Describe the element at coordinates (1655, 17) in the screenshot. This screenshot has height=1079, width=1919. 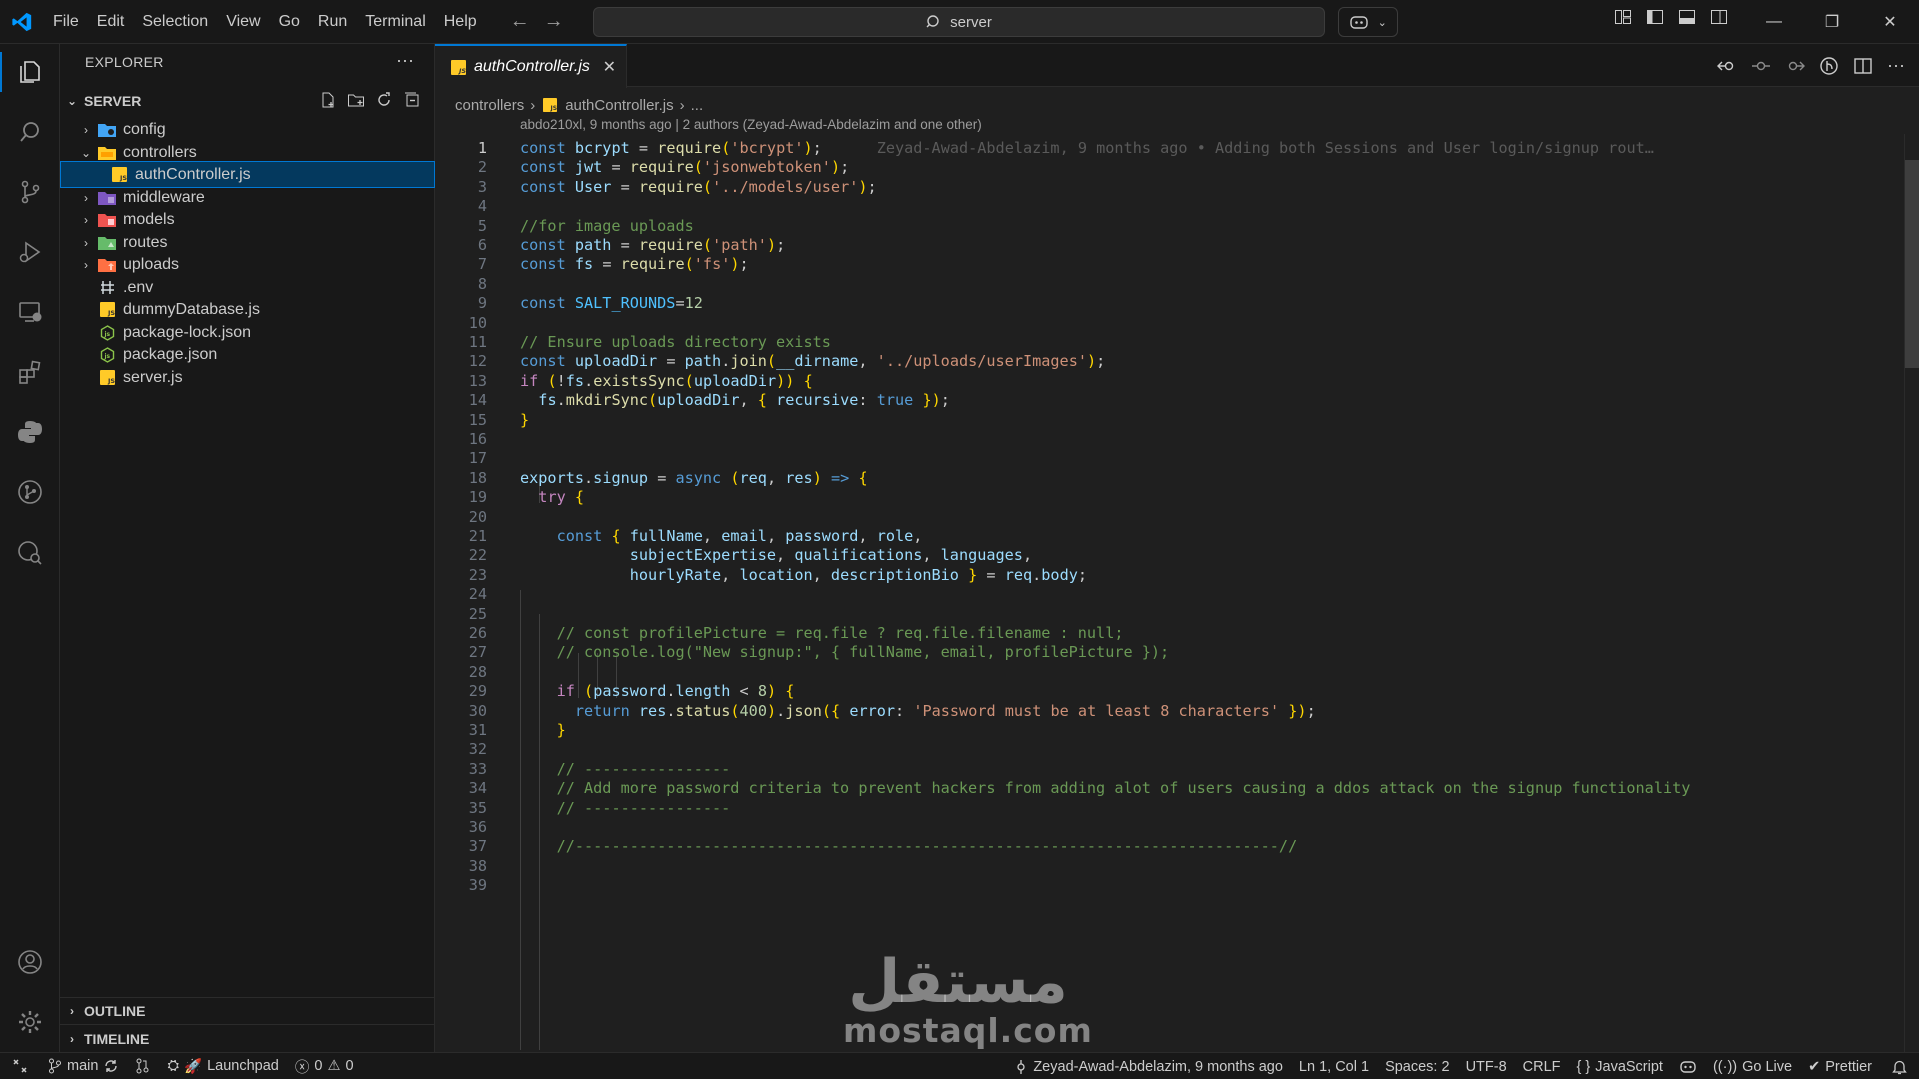
I see `toggle-primary-sidebar-icon` at that location.